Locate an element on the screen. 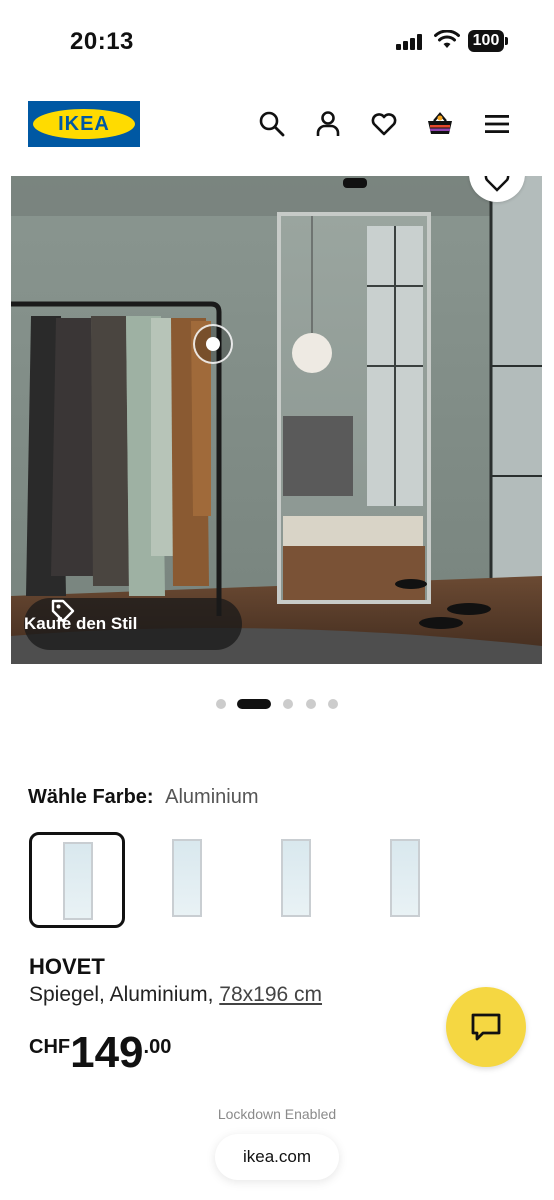 The height and width of the screenshot is (1200, 554). chat-button is located at coordinates (486, 1027).